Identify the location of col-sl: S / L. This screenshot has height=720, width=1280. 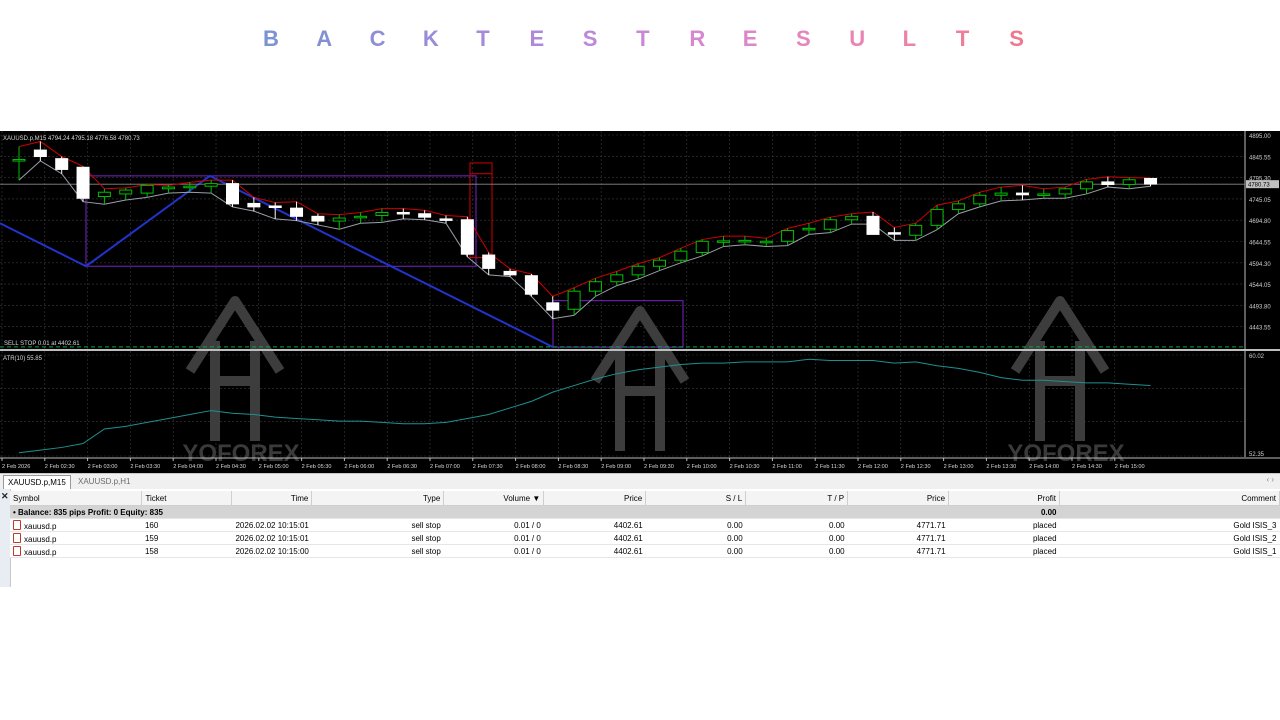
(696, 498).